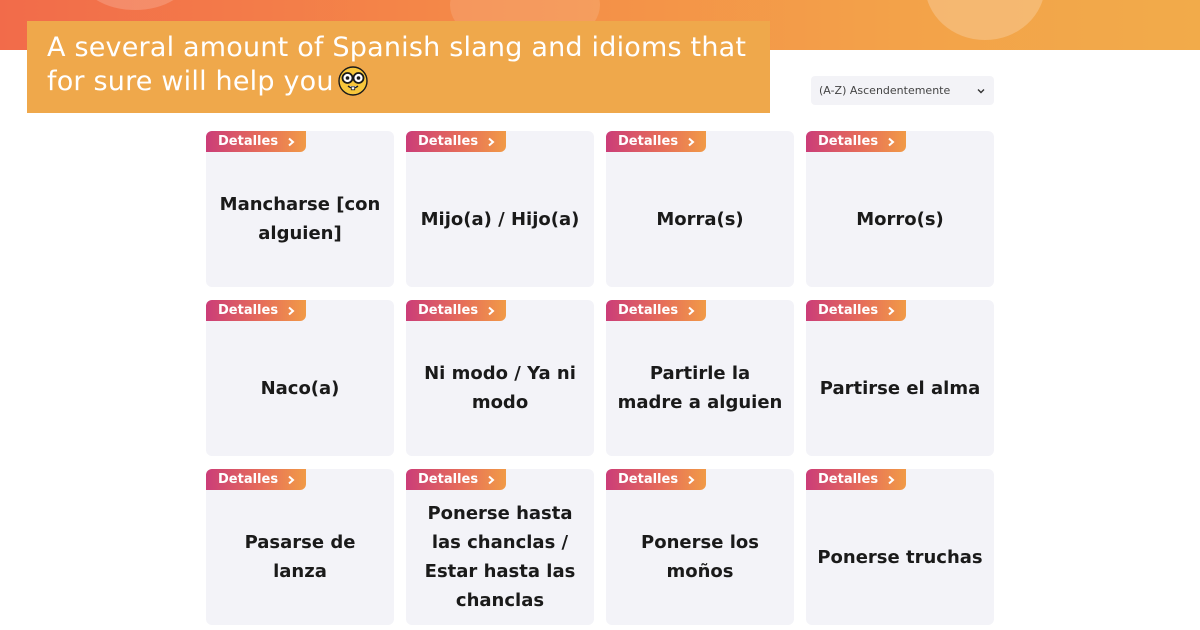  Describe the element at coordinates (900, 219) in the screenshot. I see `idiom-title: Morro(s)` at that location.